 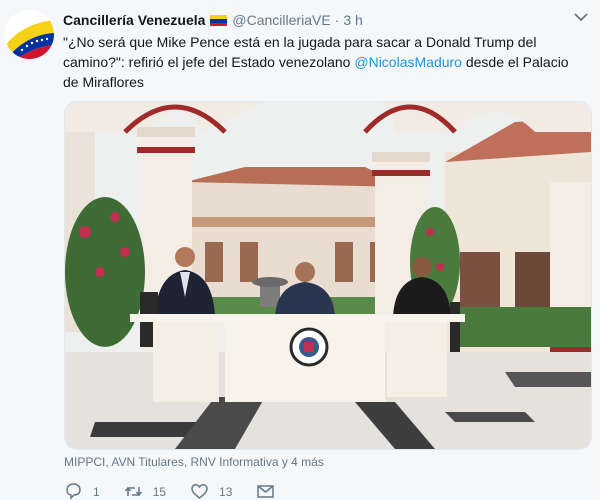 What do you see at coordinates (133, 491) in the screenshot?
I see `retweet-icon` at bounding box center [133, 491].